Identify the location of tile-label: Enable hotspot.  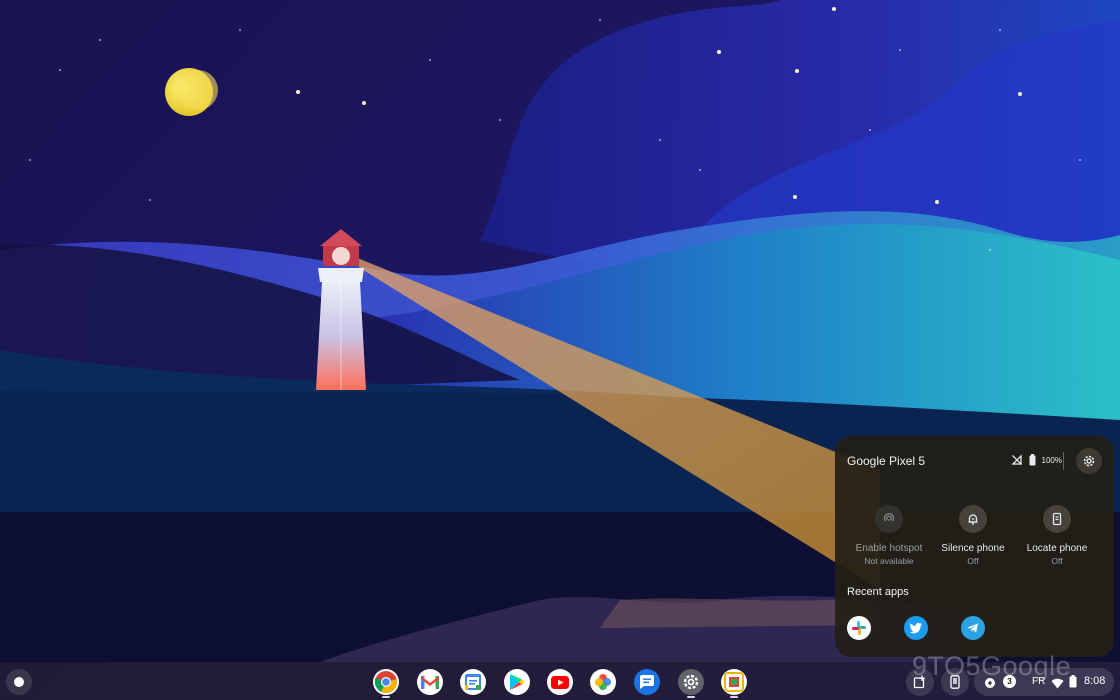
(889, 548).